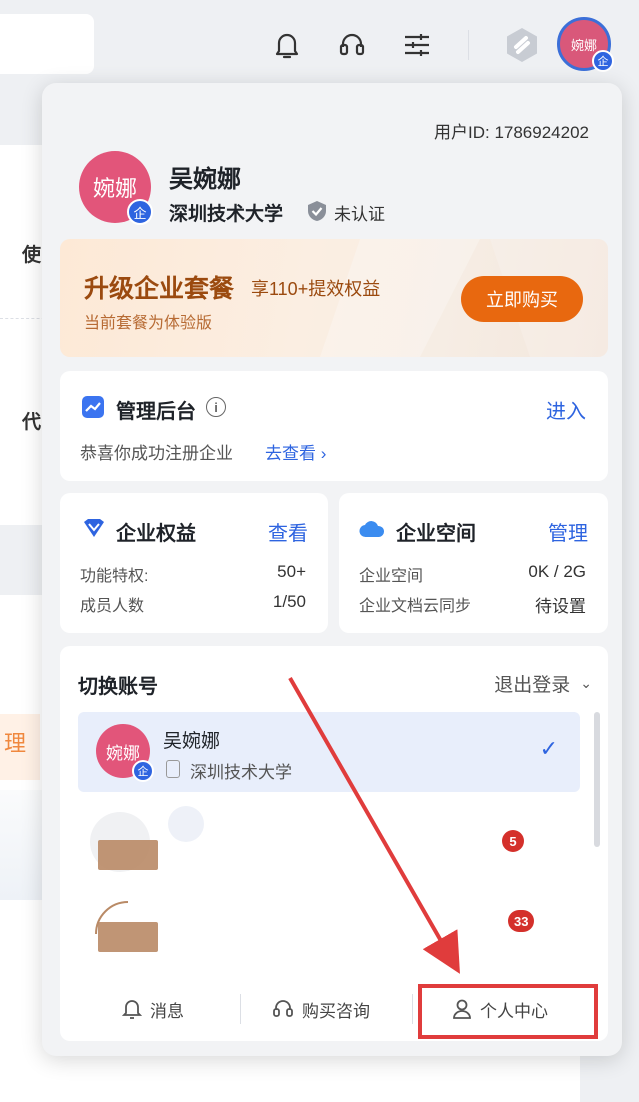 The height and width of the screenshot is (1102, 639). I want to click on diamond-icon, so click(93, 529).